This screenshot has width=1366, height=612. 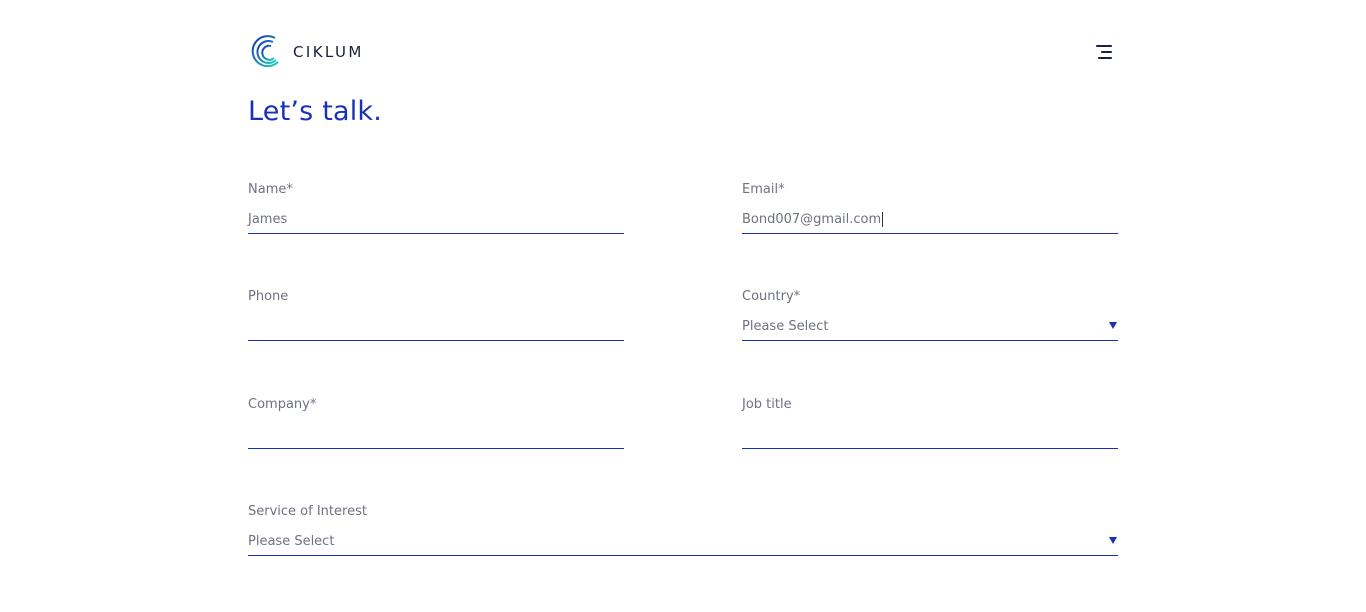 I want to click on name-field: James, so click(x=436, y=220).